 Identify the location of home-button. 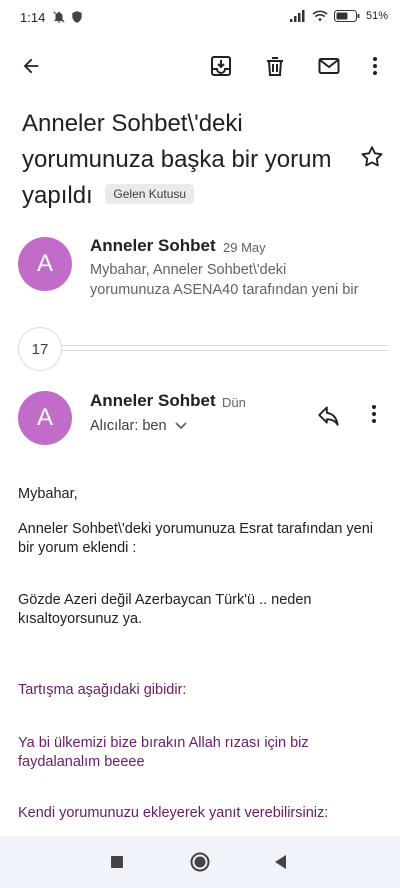
(200, 862).